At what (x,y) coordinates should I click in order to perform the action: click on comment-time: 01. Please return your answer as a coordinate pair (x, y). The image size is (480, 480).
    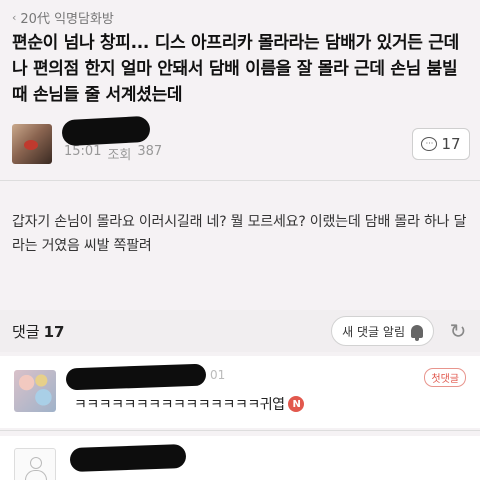
    Looking at the image, I should click on (218, 375).